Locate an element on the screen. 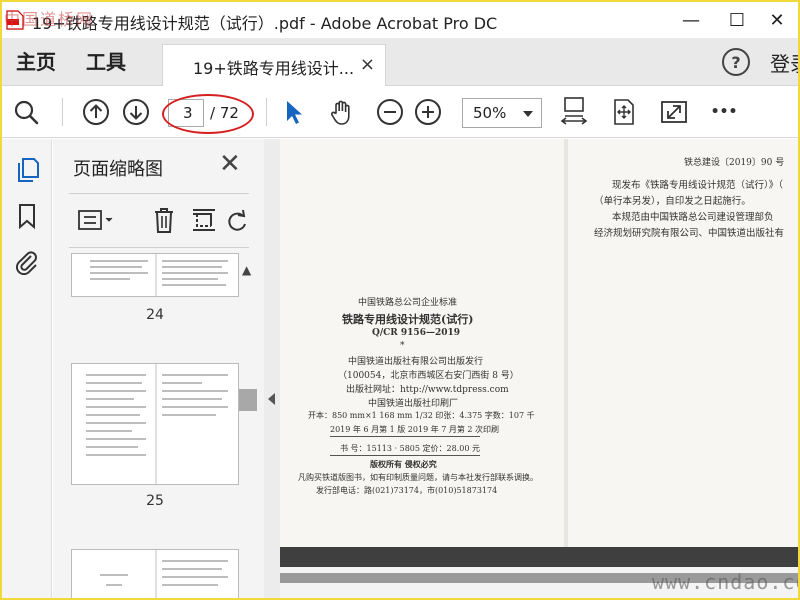  attachment-icon is located at coordinates (27, 262).